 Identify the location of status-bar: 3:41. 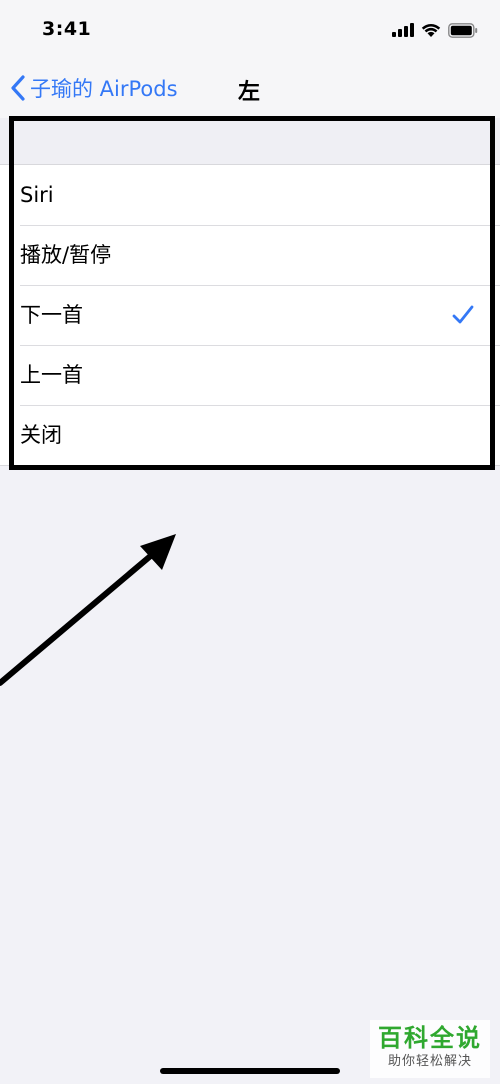
(250, 29).